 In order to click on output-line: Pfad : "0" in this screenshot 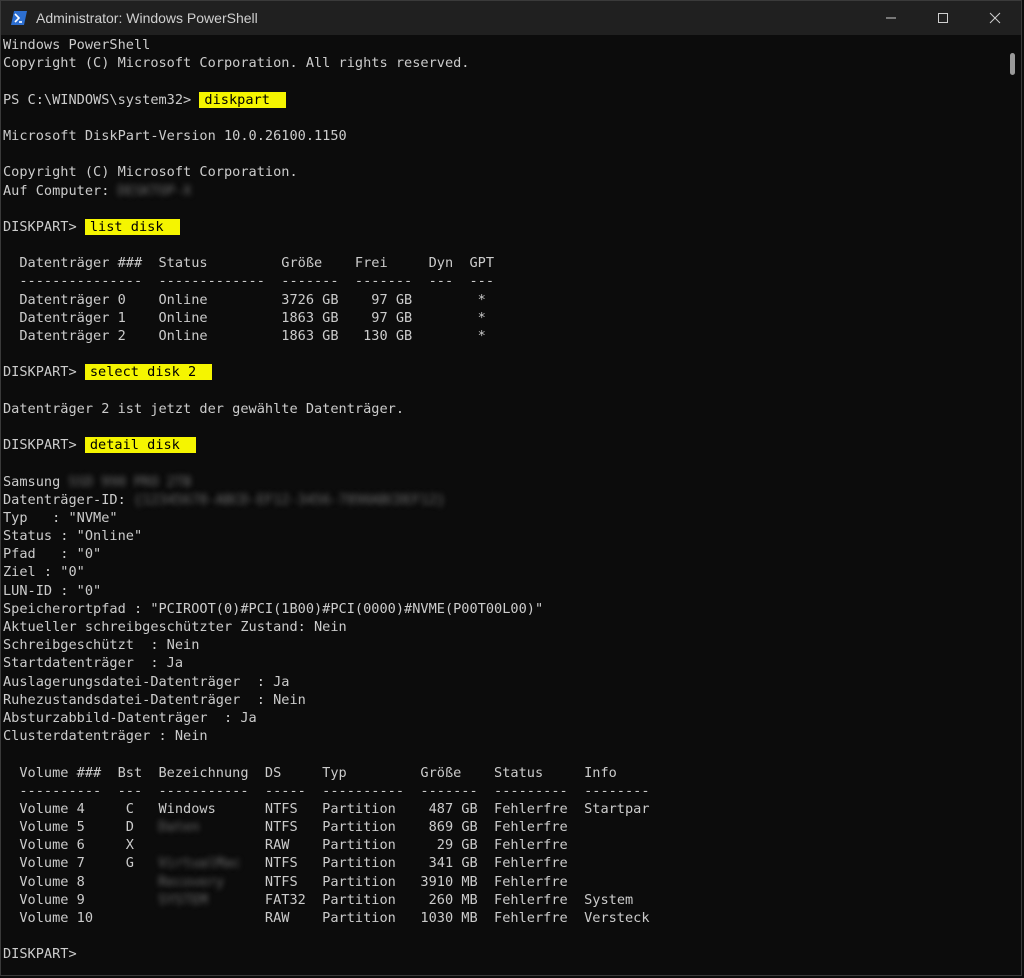, I will do `click(504, 554)`.